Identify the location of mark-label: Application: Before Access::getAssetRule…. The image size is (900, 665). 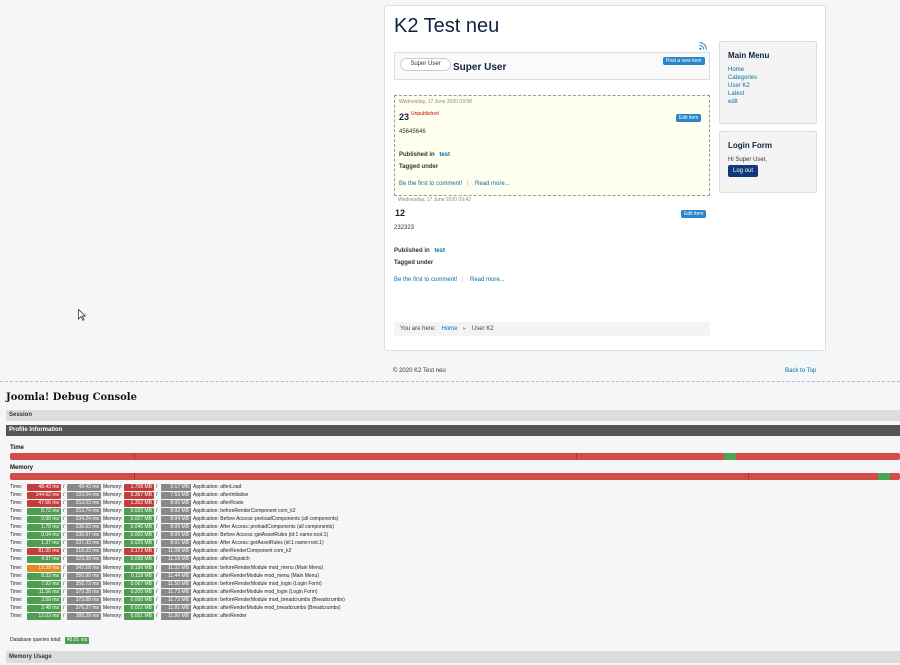
(261, 535).